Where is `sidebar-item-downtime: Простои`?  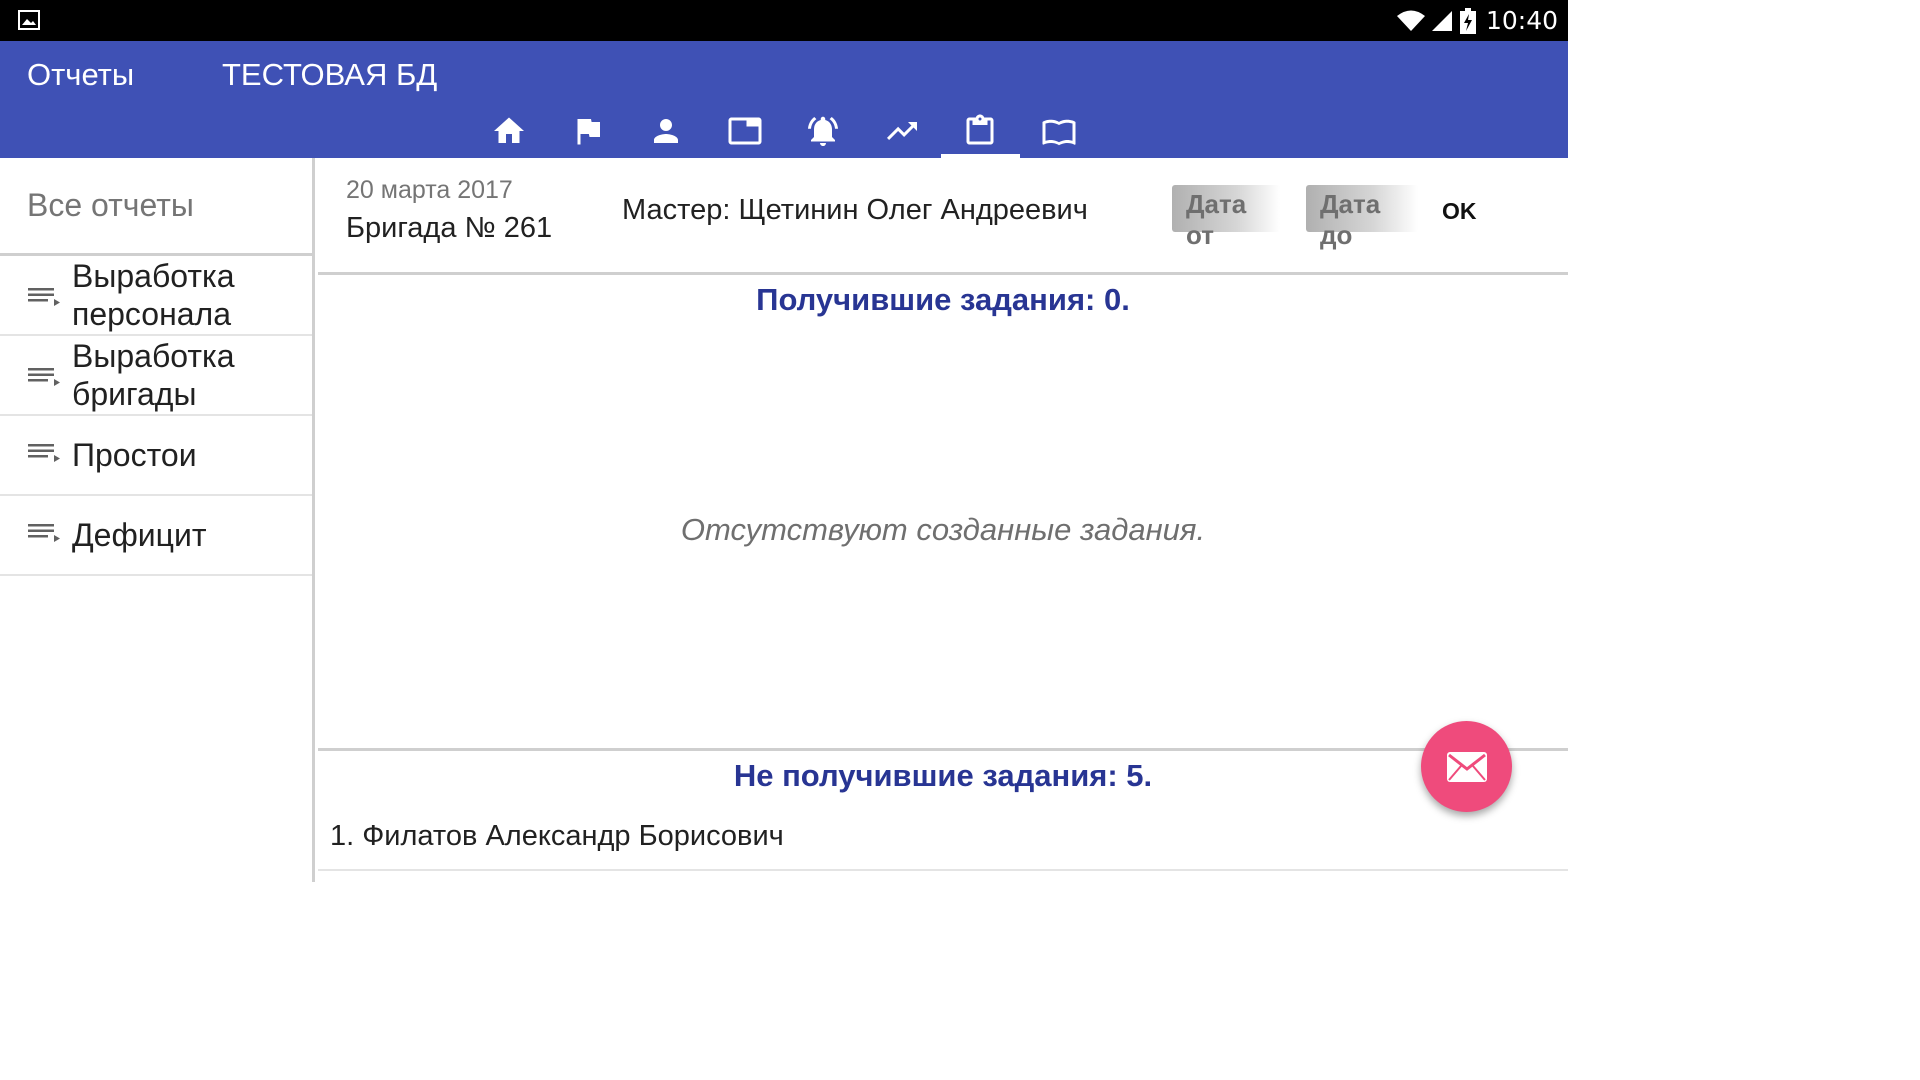 sidebar-item-downtime: Простои is located at coordinates (156, 456).